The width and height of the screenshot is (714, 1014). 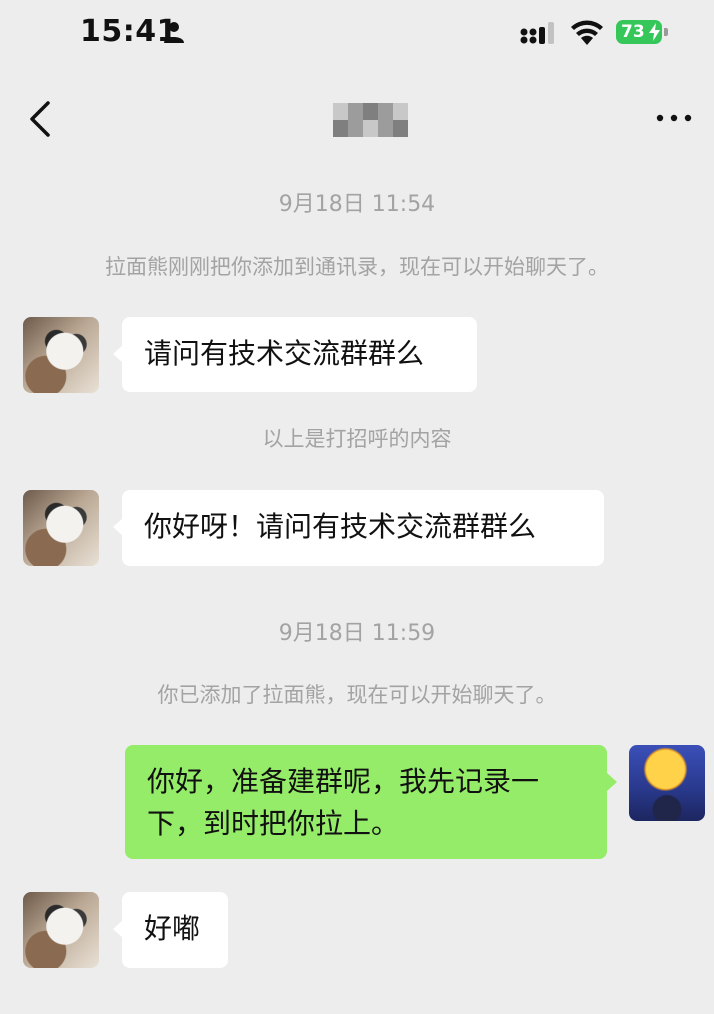 I want to click on chevron-left-icon, so click(x=40, y=119).